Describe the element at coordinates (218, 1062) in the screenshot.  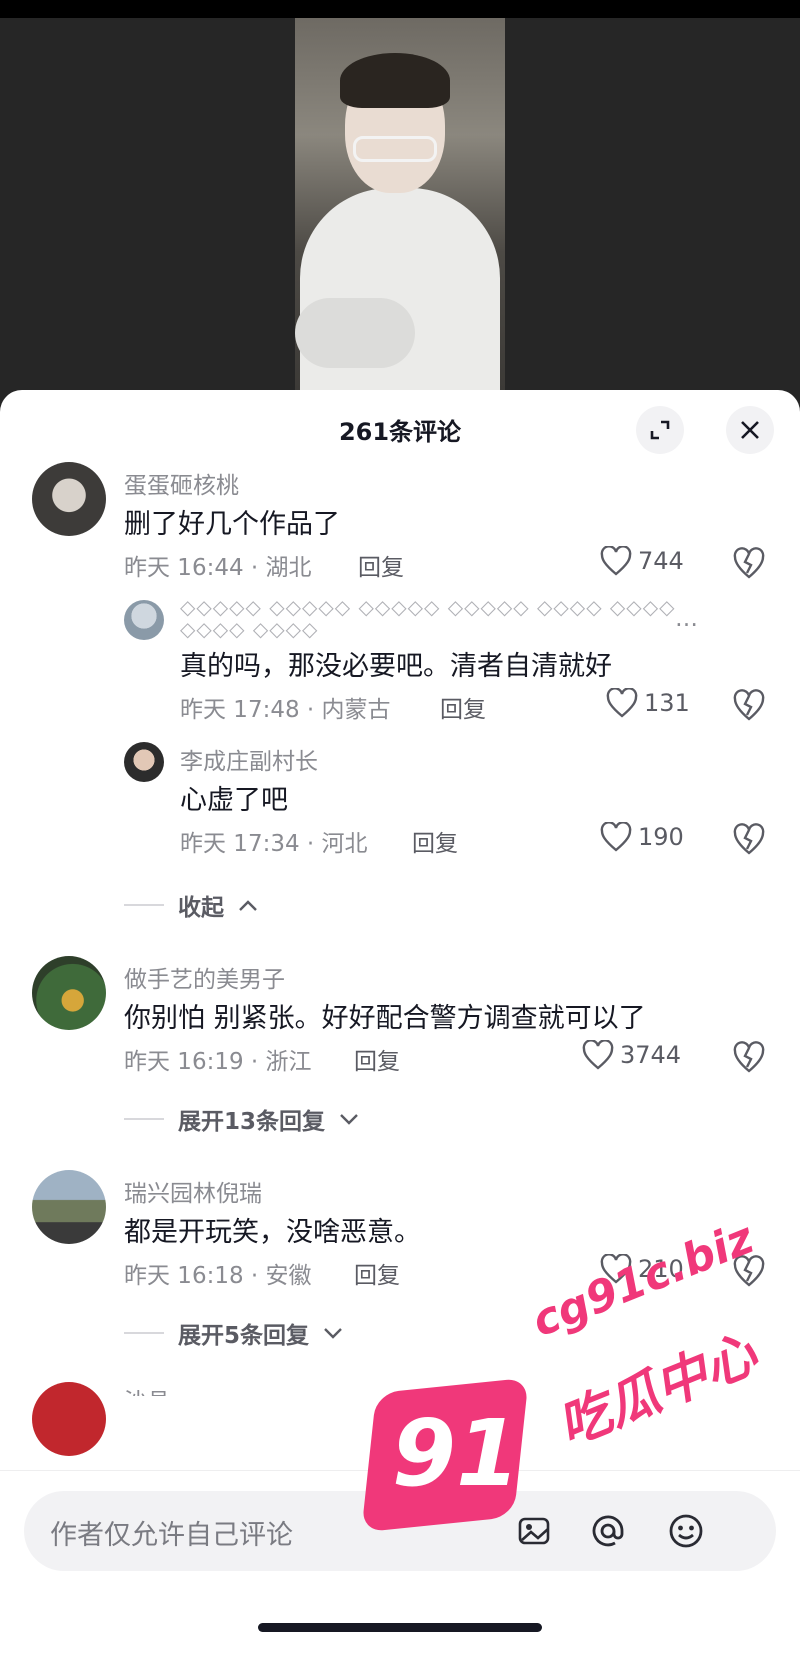
I see `comment-time: 昨天 16:19 · 浙江` at that location.